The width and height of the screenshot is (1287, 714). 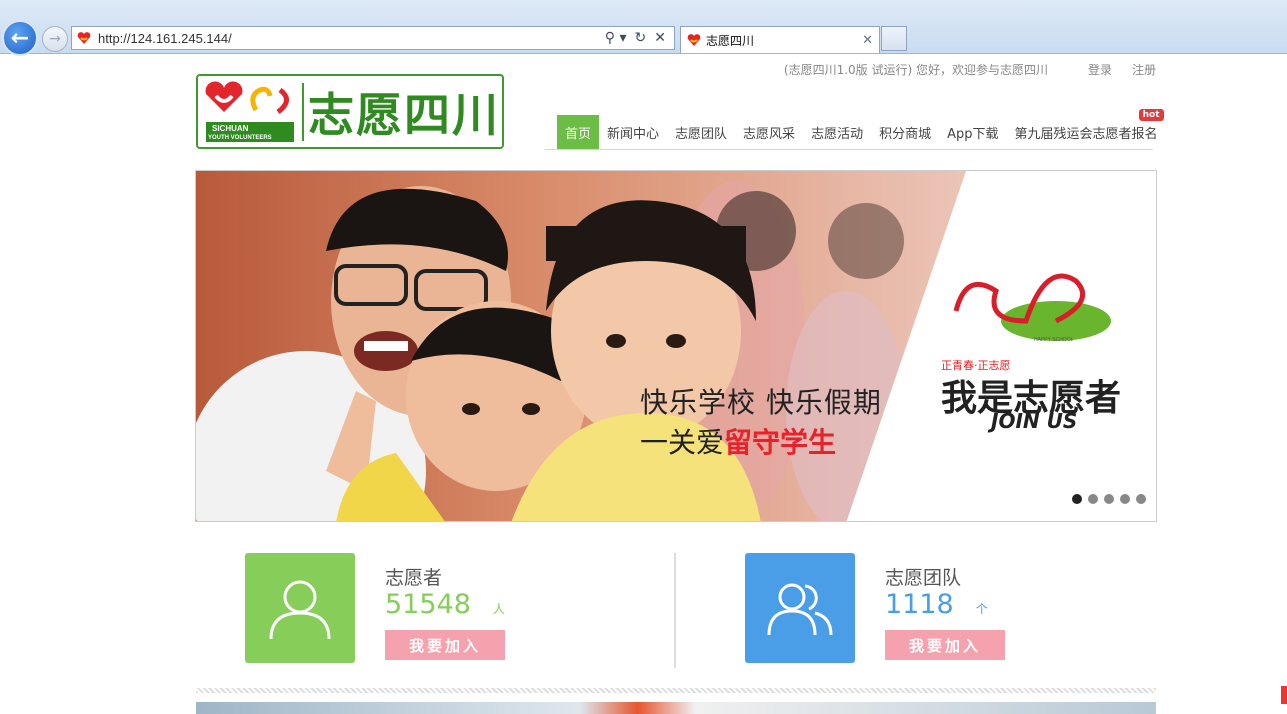 What do you see at coordinates (1151, 115) in the screenshot?
I see `hot-badge: hot` at bounding box center [1151, 115].